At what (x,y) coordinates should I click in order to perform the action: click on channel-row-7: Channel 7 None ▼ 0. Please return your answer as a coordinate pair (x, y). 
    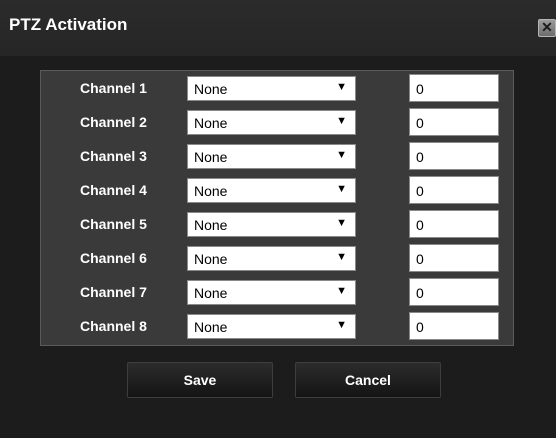
    Looking at the image, I should click on (278, 292).